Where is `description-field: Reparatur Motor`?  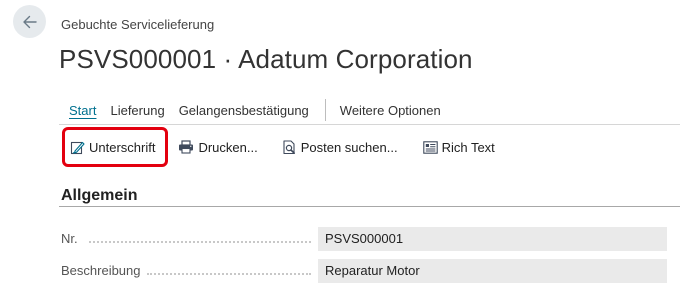 description-field: Reparatur Motor is located at coordinates (492, 271).